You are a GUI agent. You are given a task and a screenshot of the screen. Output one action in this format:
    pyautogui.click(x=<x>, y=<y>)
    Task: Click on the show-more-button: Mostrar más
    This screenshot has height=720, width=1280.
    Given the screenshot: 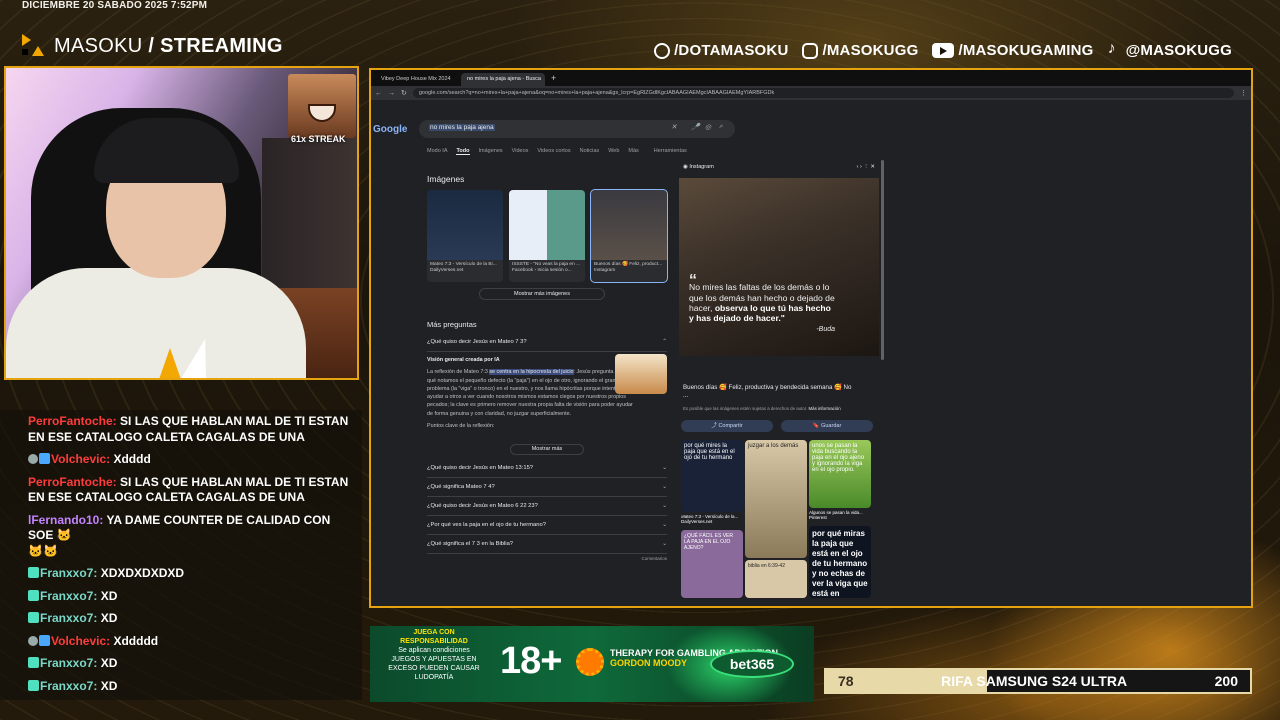 What is the action you would take?
    pyautogui.click(x=547, y=450)
    